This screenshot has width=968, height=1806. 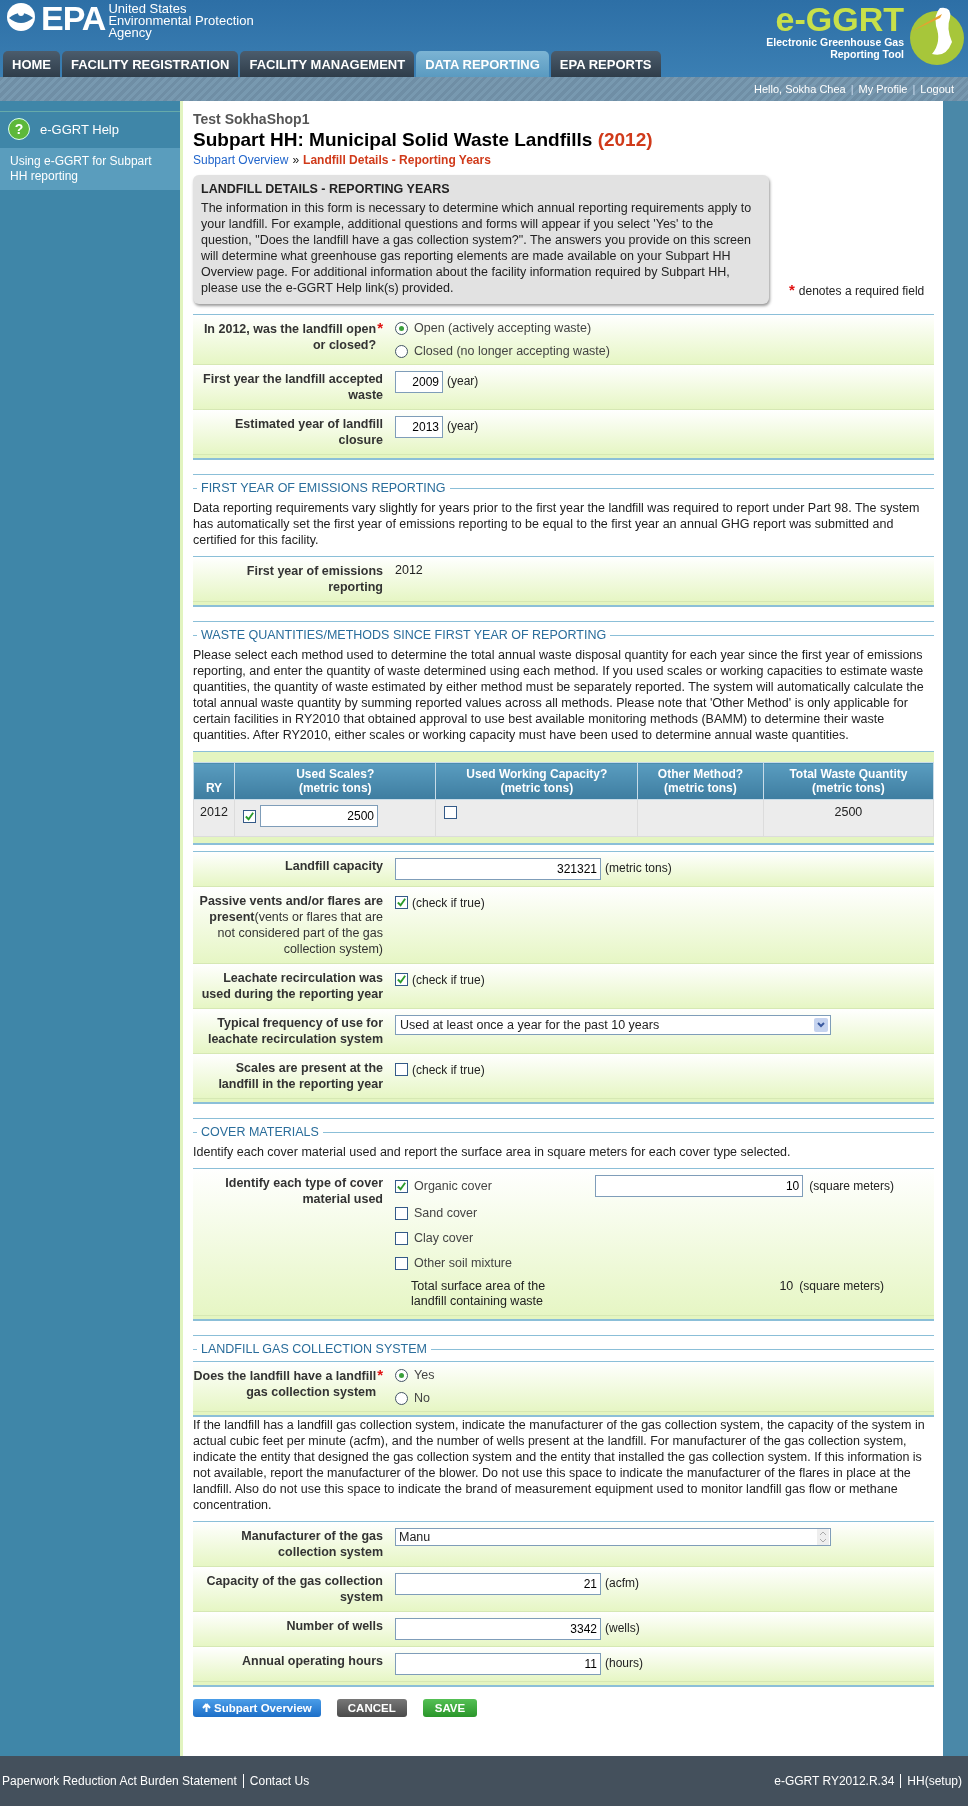 I want to click on facility-name: Test SokhaShop1, so click(x=252, y=119).